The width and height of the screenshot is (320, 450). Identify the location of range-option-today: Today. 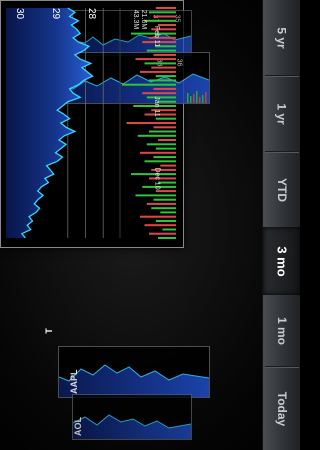
(281, 408).